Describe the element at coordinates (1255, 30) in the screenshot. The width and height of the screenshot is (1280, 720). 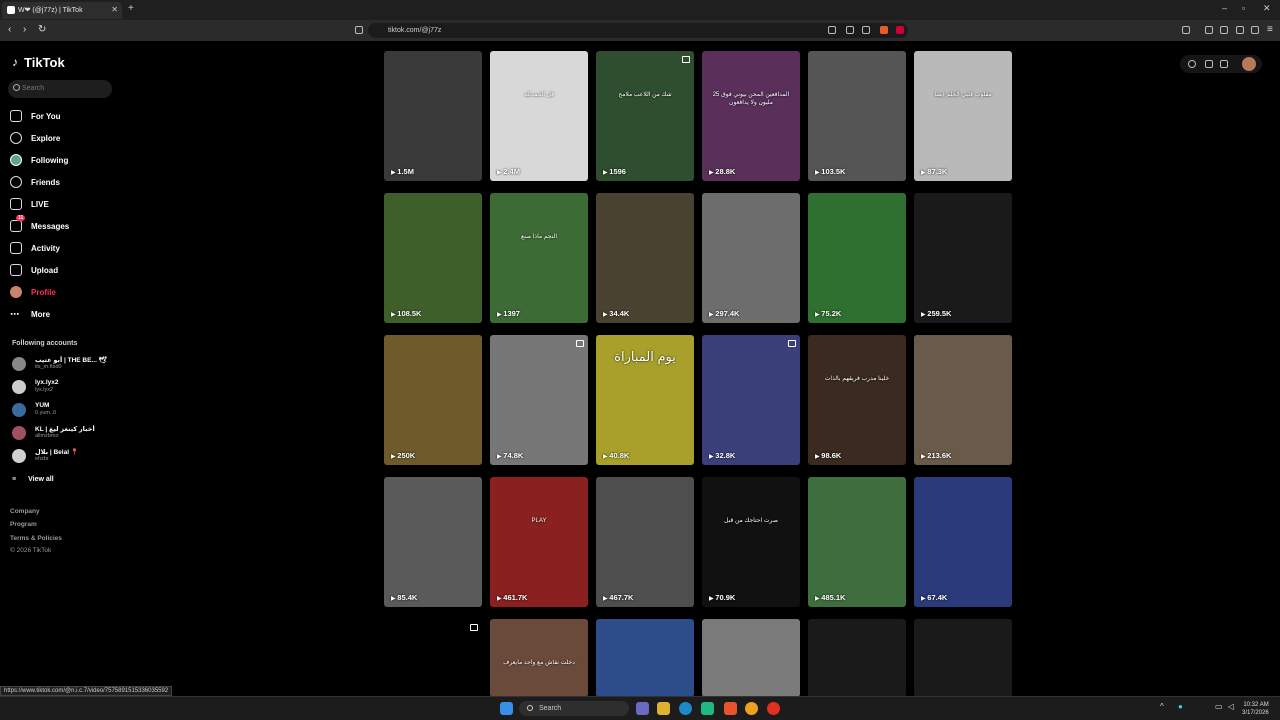
I see `extension-icon` at that location.